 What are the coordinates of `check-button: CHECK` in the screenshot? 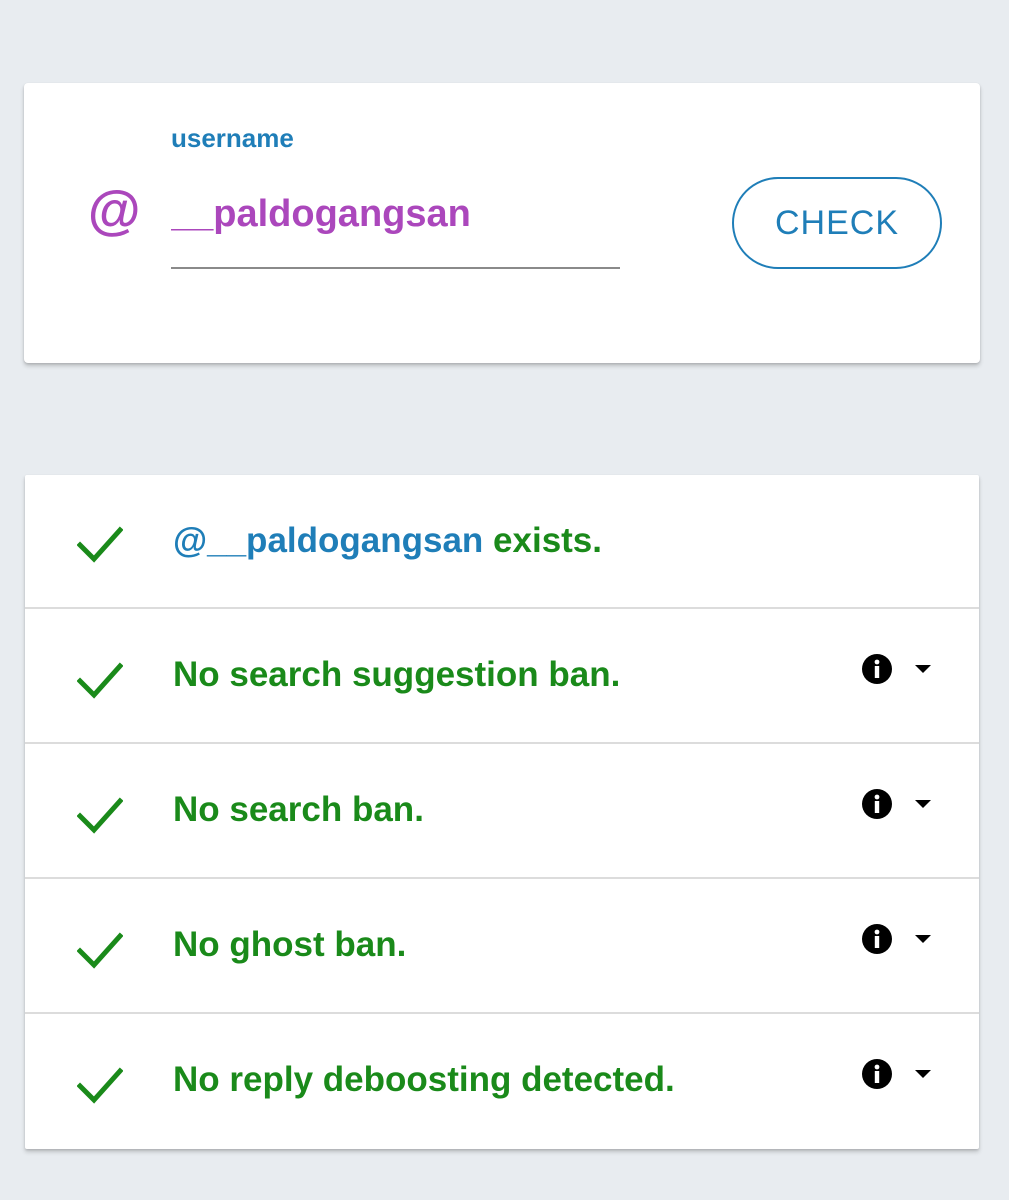 It's located at (837, 223).